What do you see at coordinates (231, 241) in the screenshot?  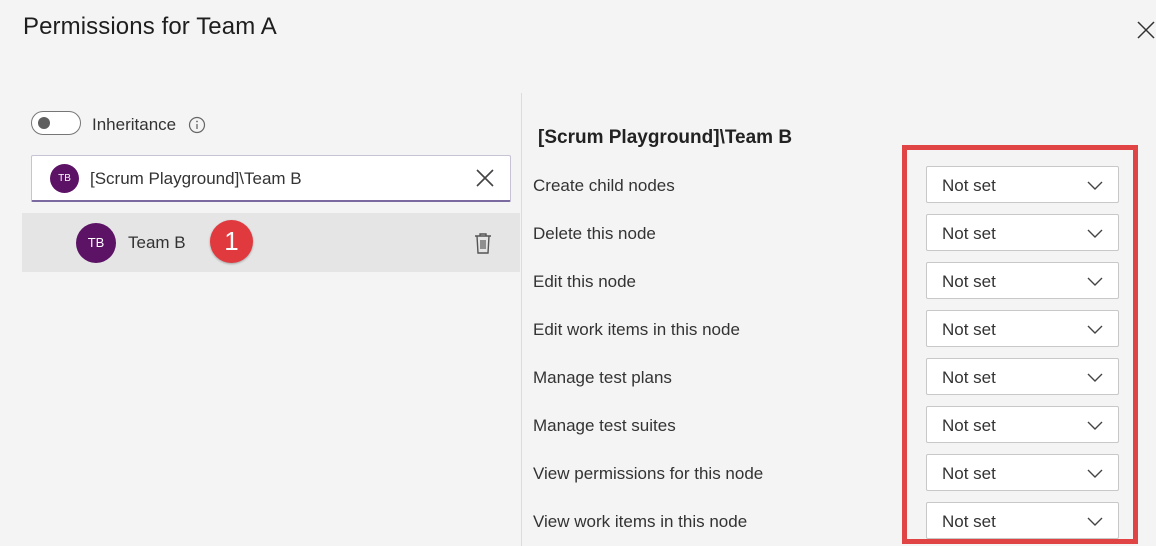 I see `step-badge: 1` at bounding box center [231, 241].